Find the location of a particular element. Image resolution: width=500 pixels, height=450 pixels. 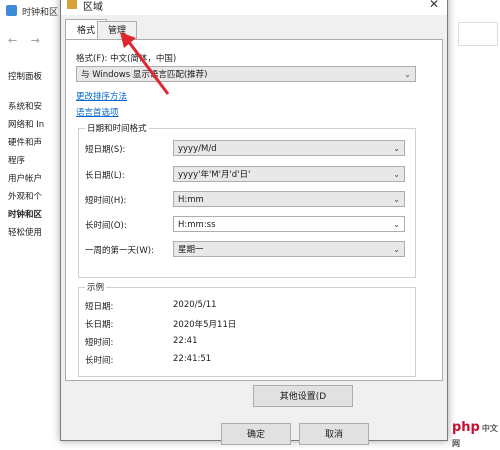

clock-region-icon is located at coordinates (11, 10).